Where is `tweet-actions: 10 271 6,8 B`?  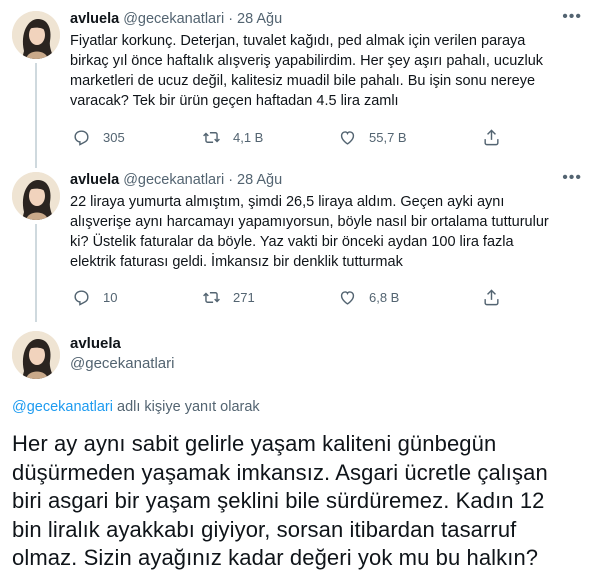 tweet-actions: 10 271 6,8 B is located at coordinates (295, 298).